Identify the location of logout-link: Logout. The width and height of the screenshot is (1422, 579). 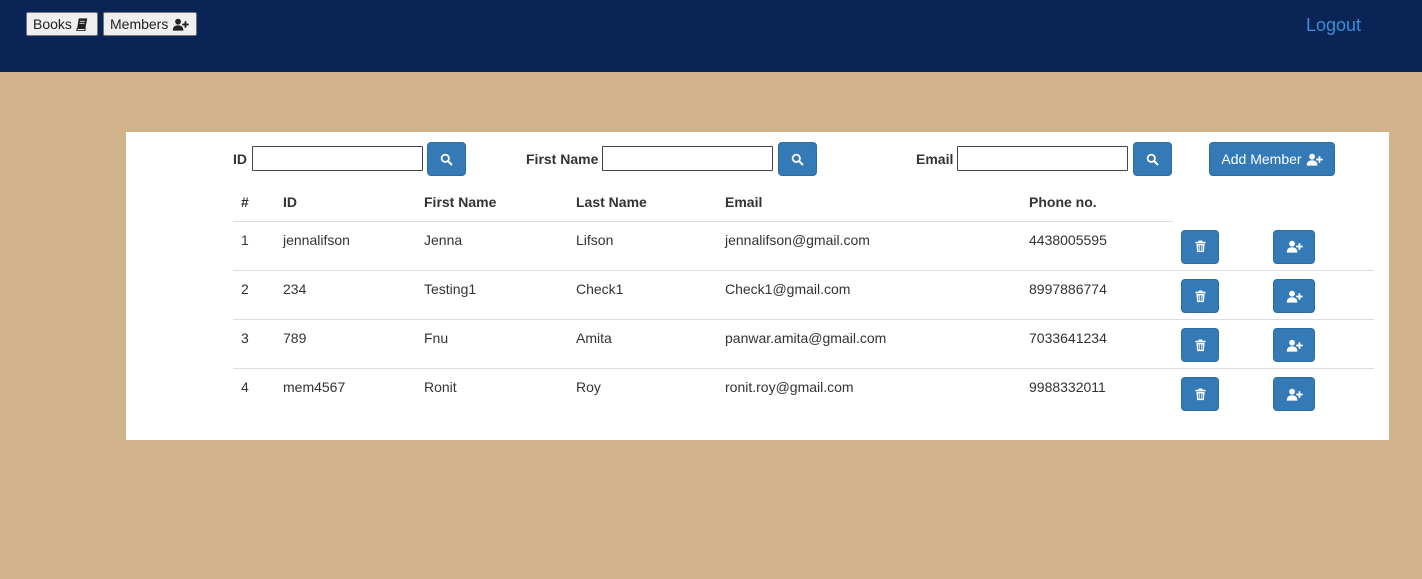
(1333, 25).